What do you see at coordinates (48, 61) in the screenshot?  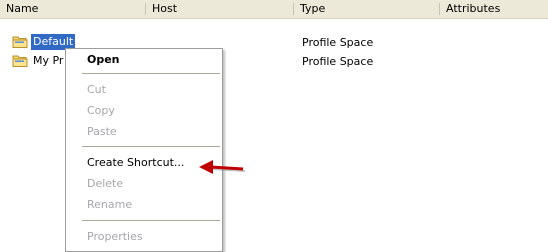 I see `item-name: My Pr` at bounding box center [48, 61].